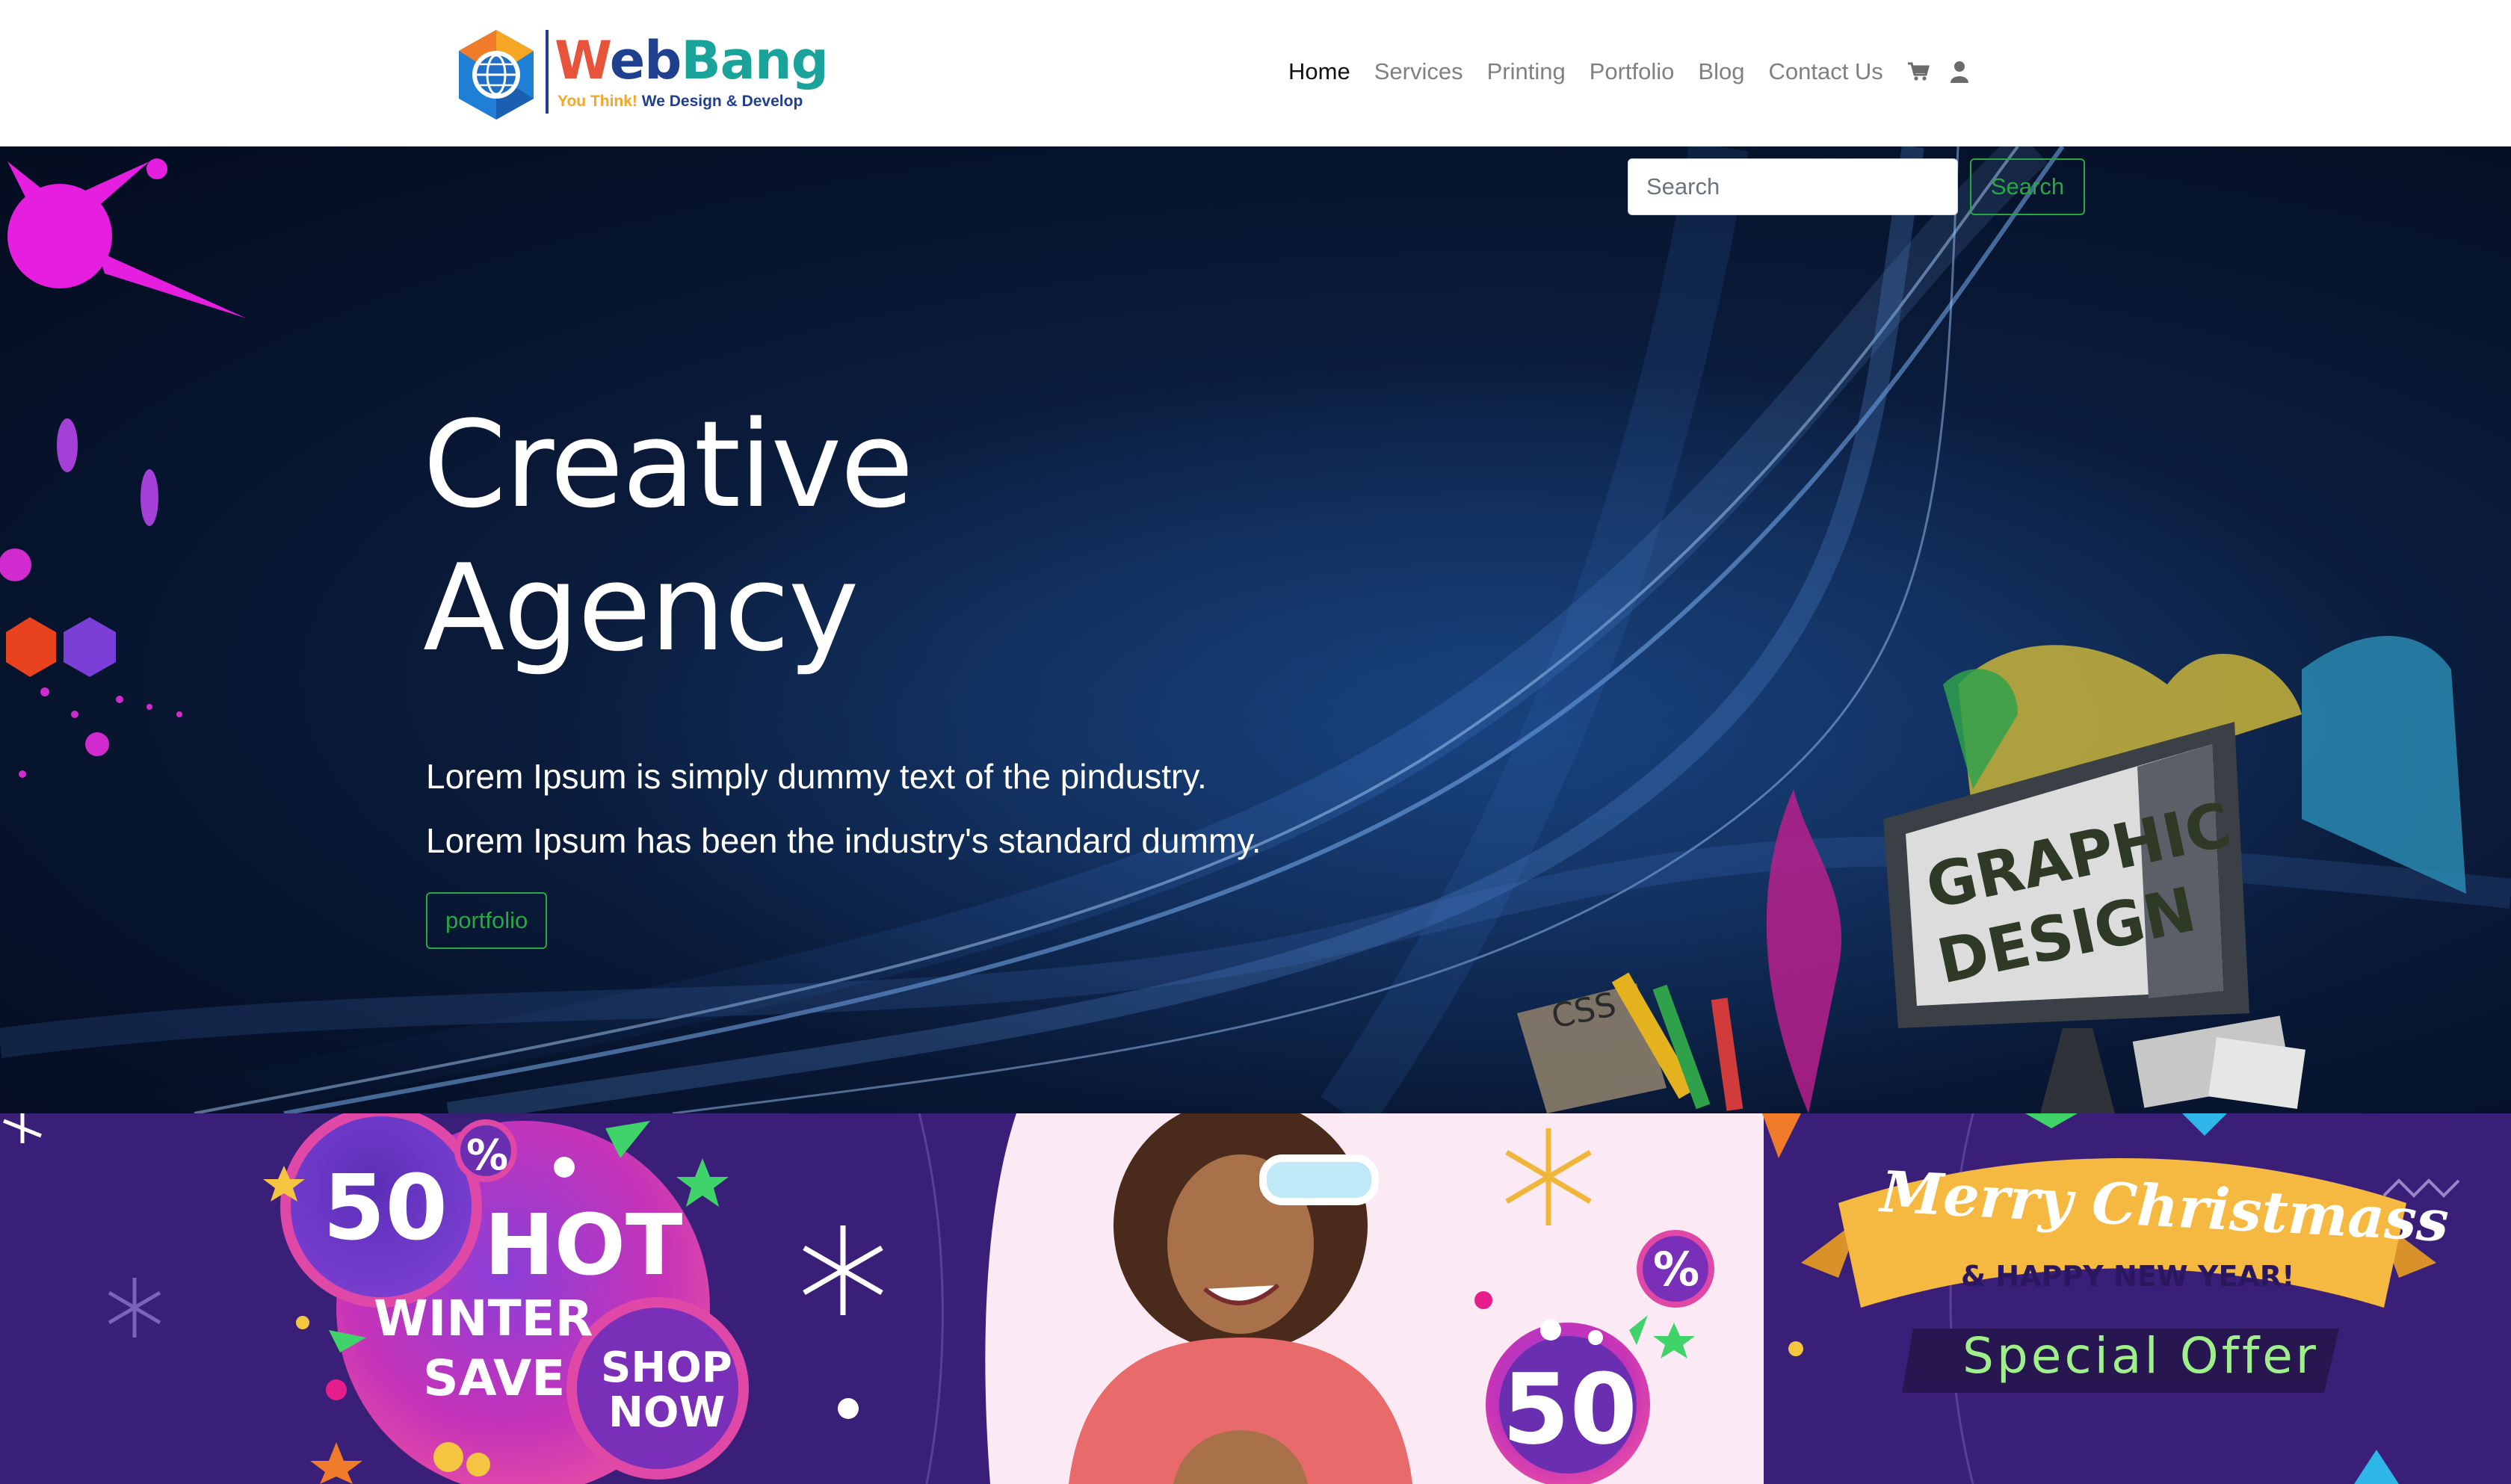  What do you see at coordinates (1676, 1269) in the screenshot?
I see `promo-percent-b-icon: %` at bounding box center [1676, 1269].